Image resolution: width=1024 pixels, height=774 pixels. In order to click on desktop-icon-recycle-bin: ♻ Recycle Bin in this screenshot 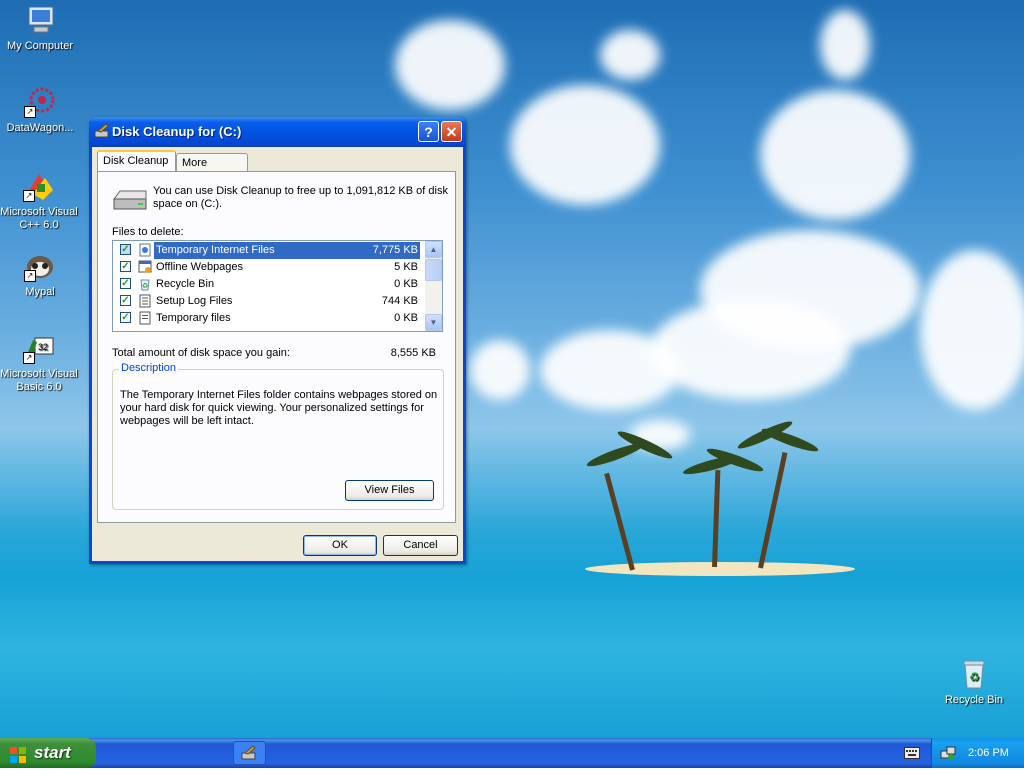, I will do `click(974, 682)`.